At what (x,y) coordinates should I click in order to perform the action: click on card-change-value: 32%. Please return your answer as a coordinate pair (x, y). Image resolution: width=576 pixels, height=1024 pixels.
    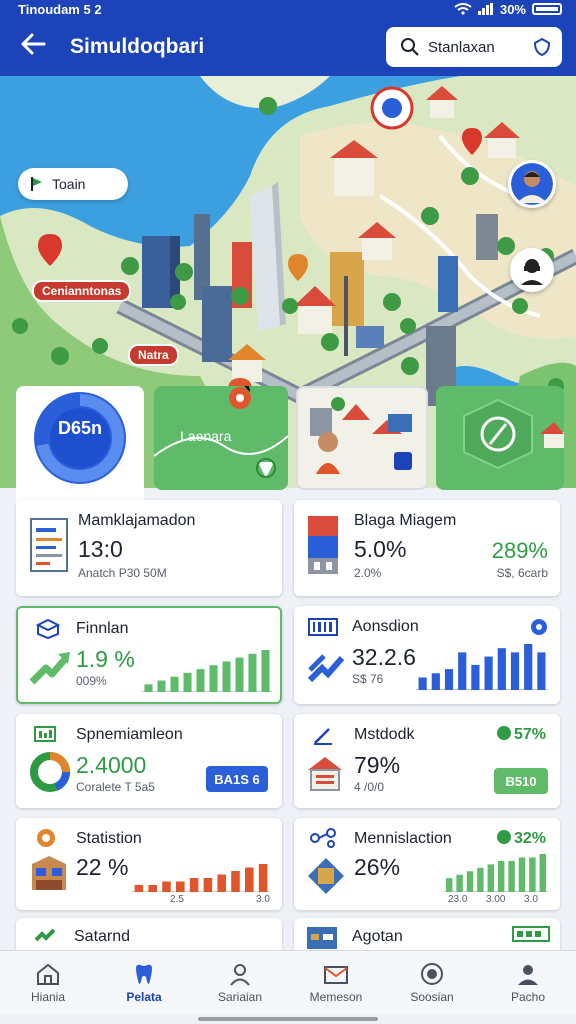
    Looking at the image, I should click on (529, 838).